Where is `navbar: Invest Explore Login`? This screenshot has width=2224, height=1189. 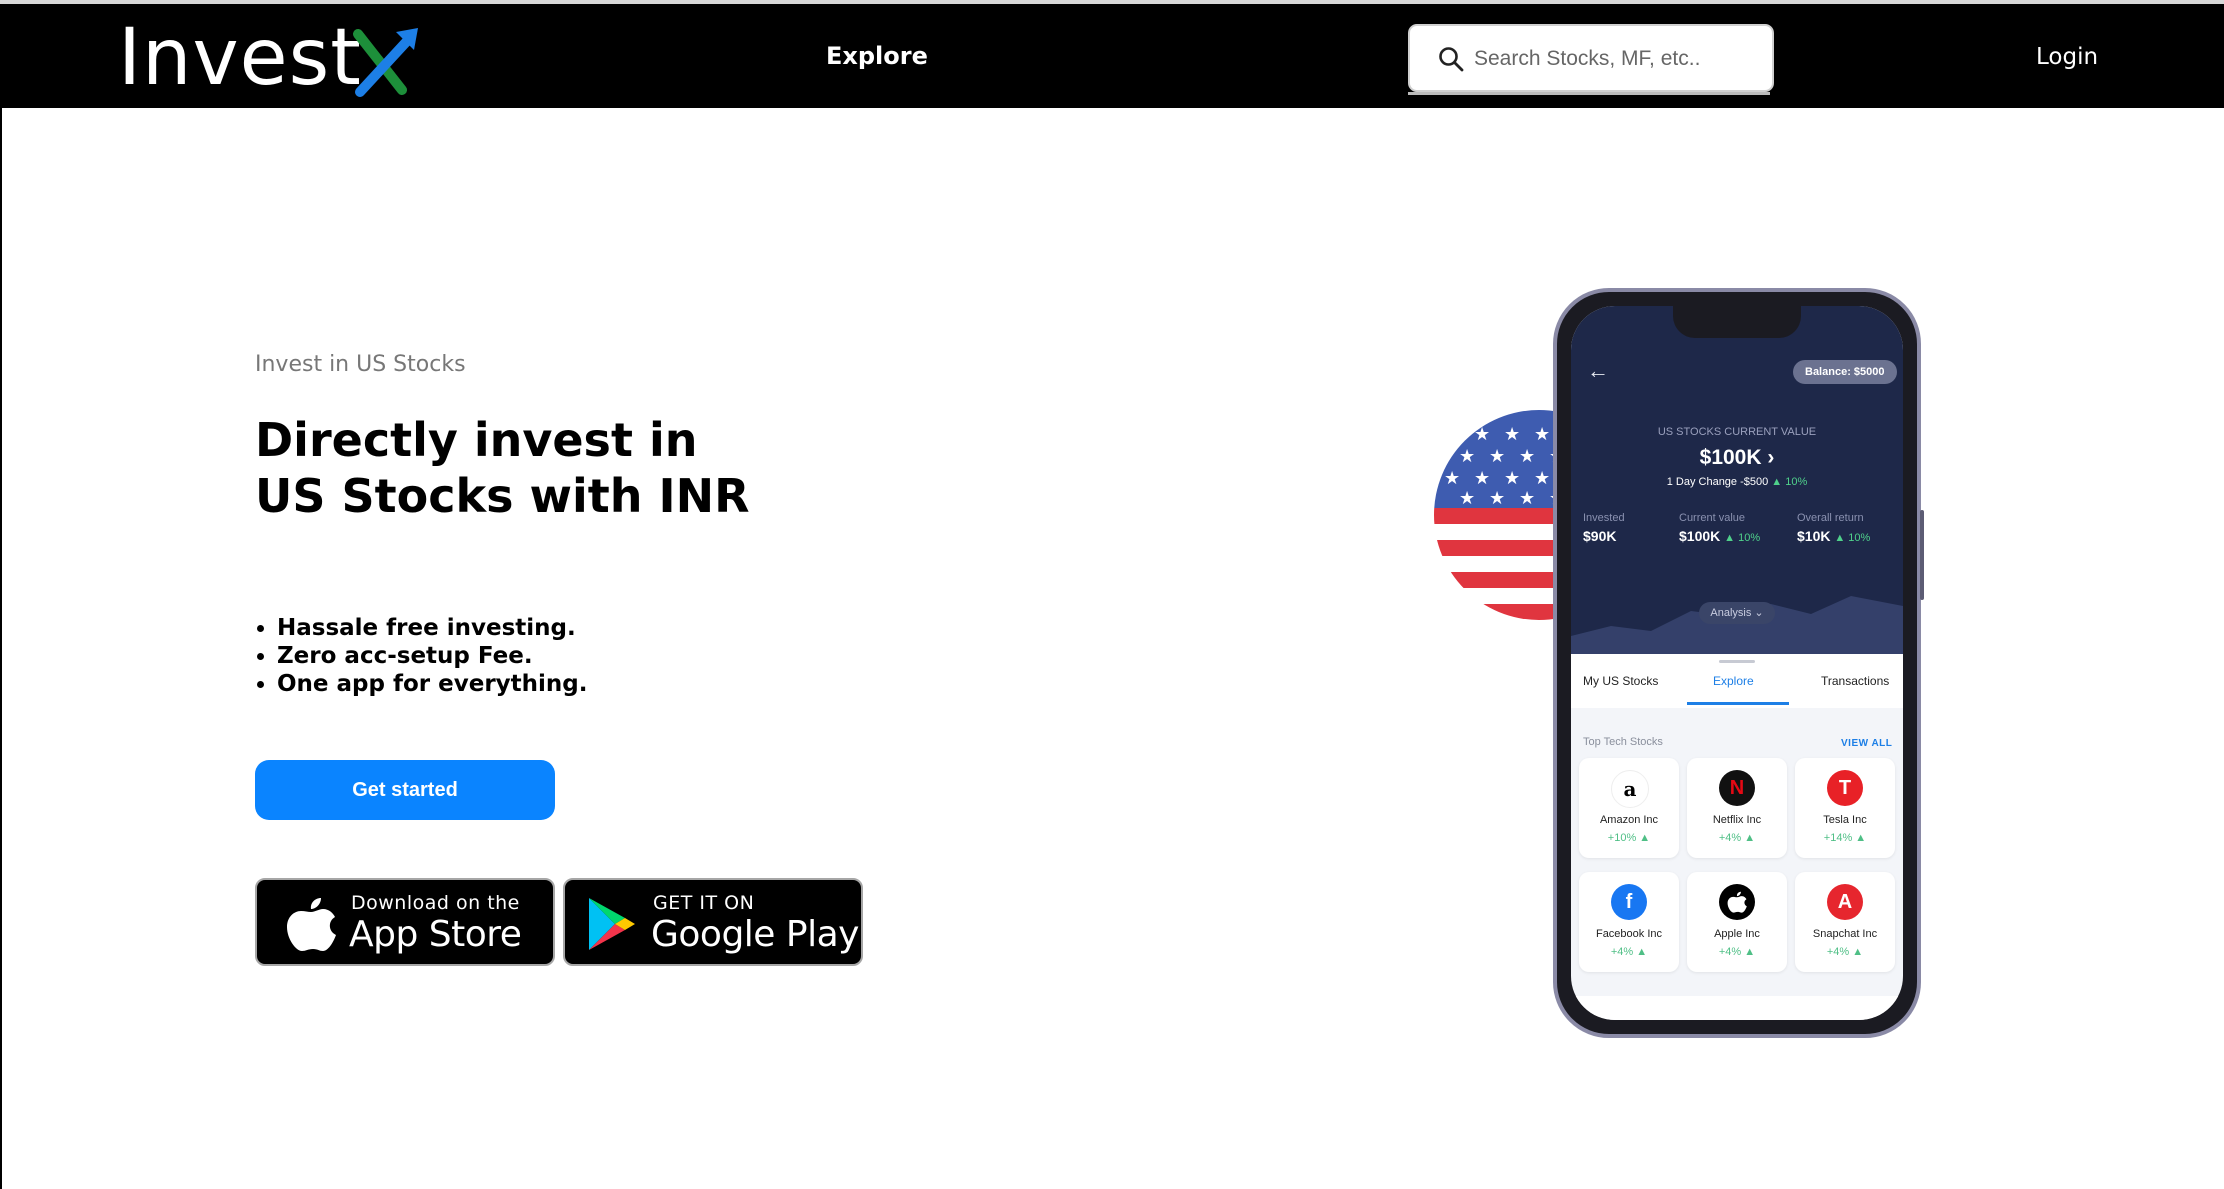 navbar: Invest Explore Login is located at coordinates (1112, 56).